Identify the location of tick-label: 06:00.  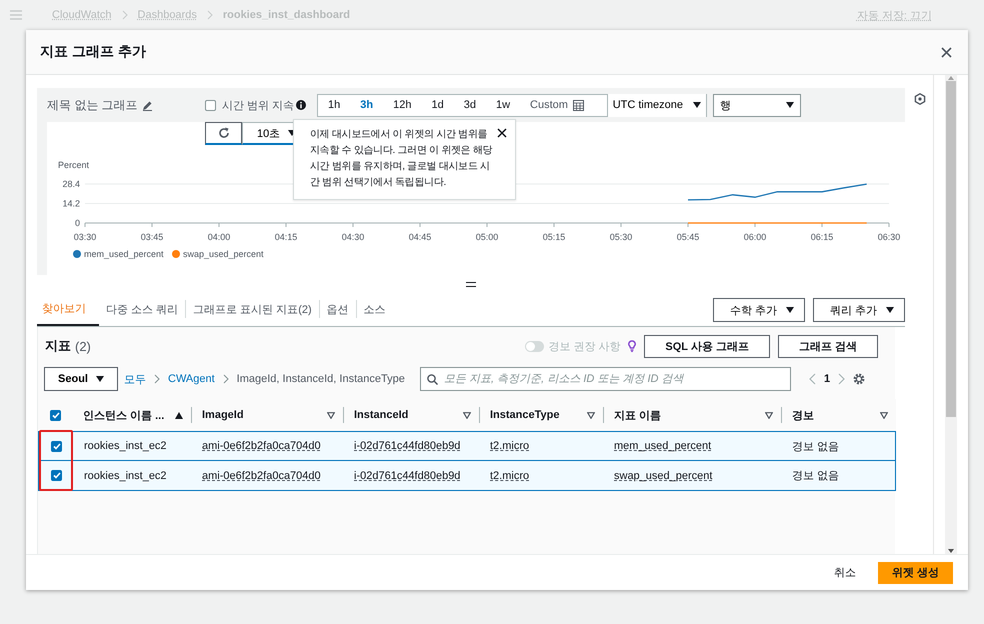
(755, 237).